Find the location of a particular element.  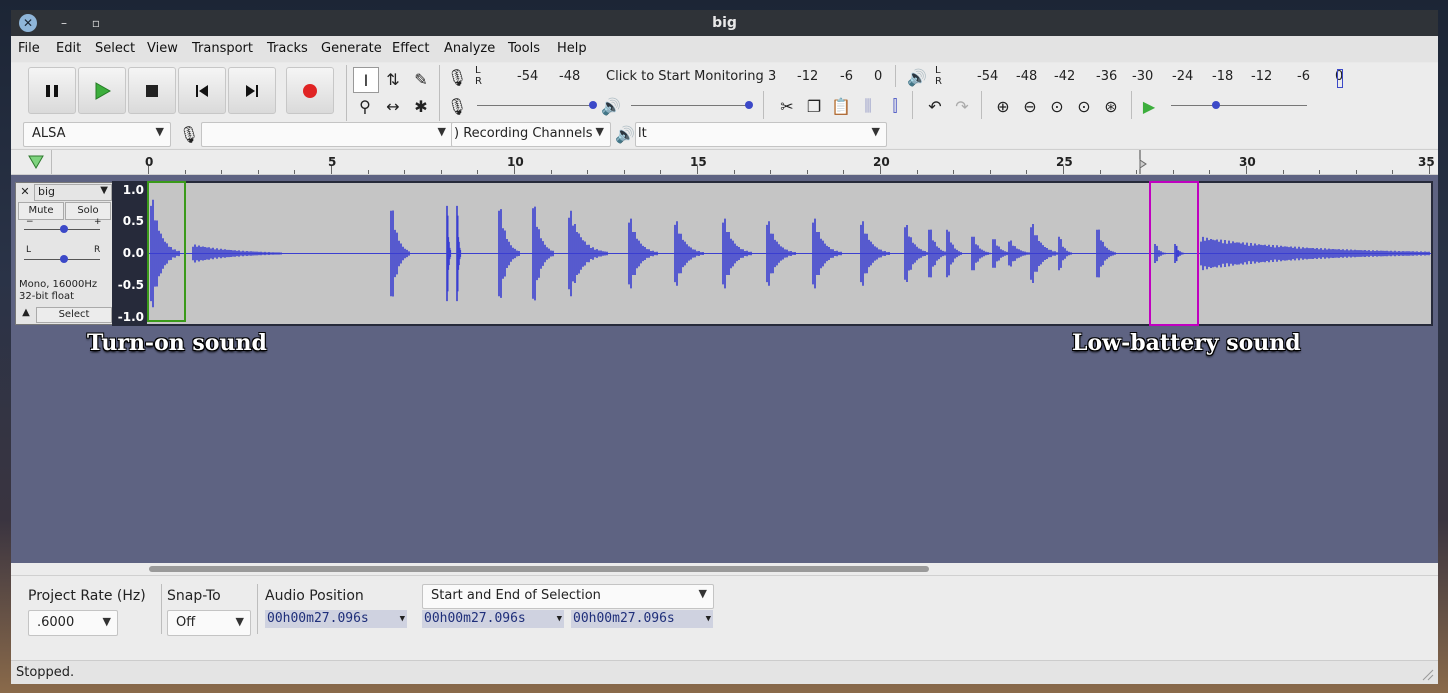

selection-tool: I is located at coordinates (366, 80).